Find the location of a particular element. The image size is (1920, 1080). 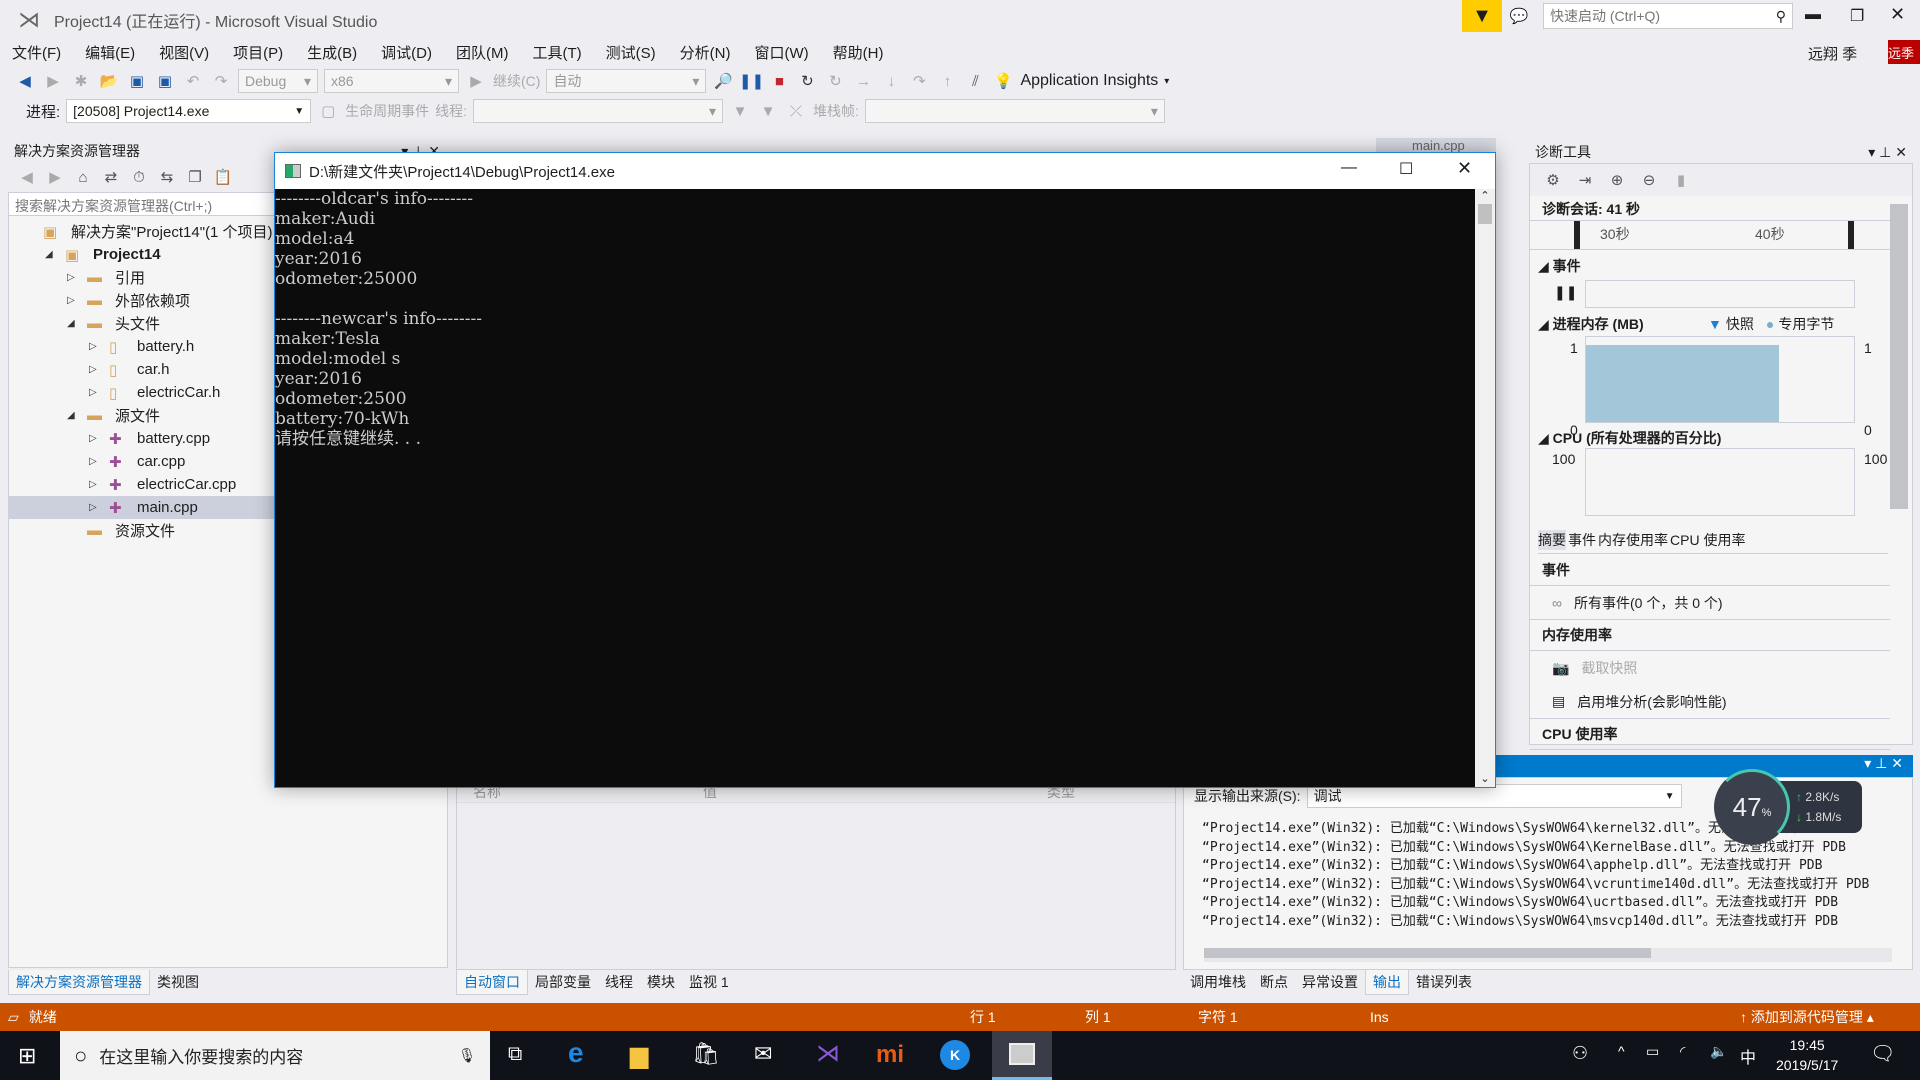

open-file-icon: 📂 is located at coordinates (109, 81).